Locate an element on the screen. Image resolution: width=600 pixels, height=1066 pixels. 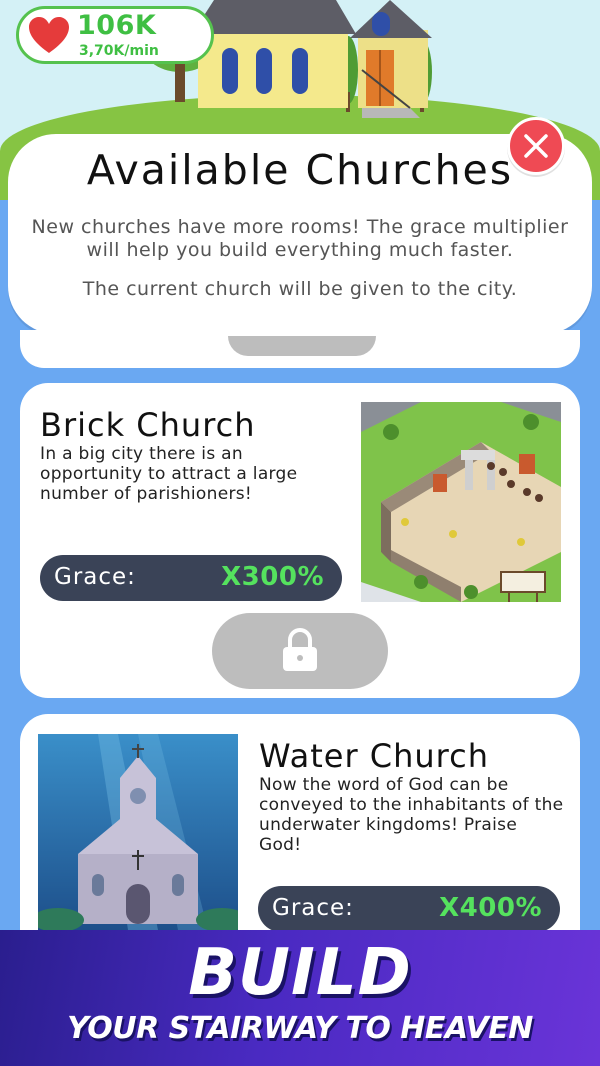
brick-church-image is located at coordinates (461, 502).